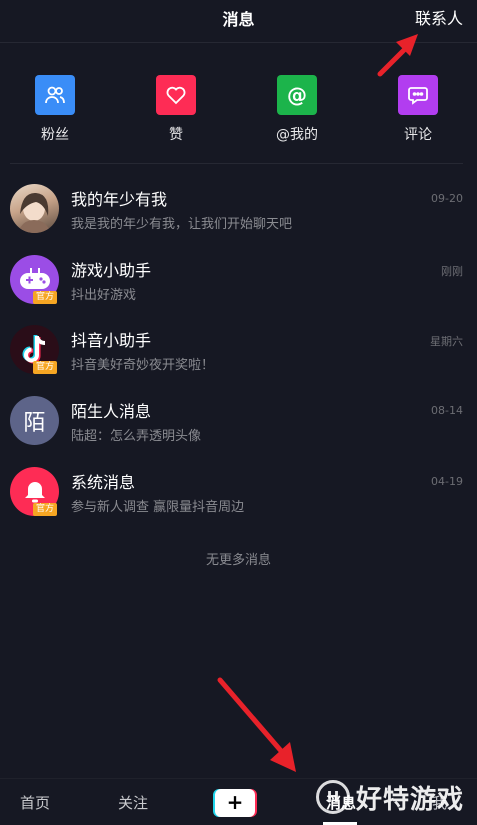 The width and height of the screenshot is (477, 825). I want to click on message-preview: 陆超：怎么弄透明头像, so click(136, 436).